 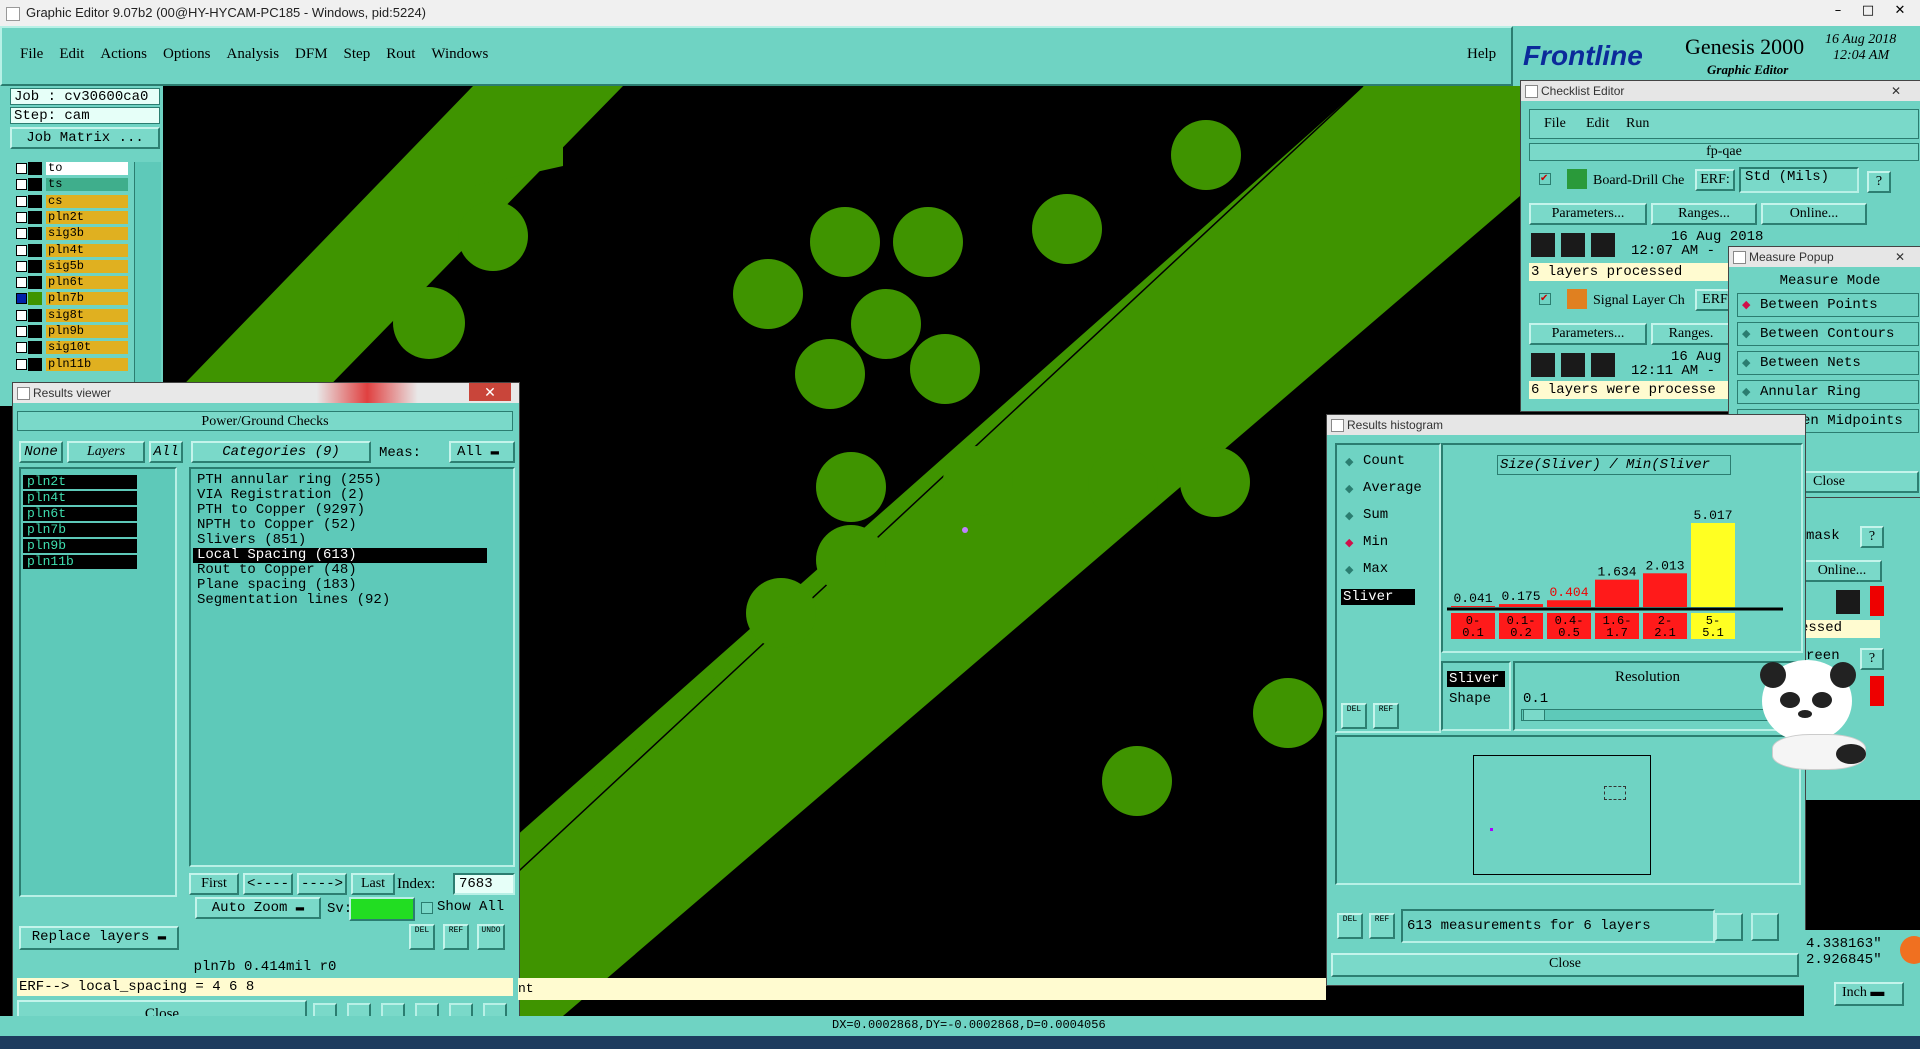 What do you see at coordinates (187, 54) in the screenshot?
I see `menu-options: Options` at bounding box center [187, 54].